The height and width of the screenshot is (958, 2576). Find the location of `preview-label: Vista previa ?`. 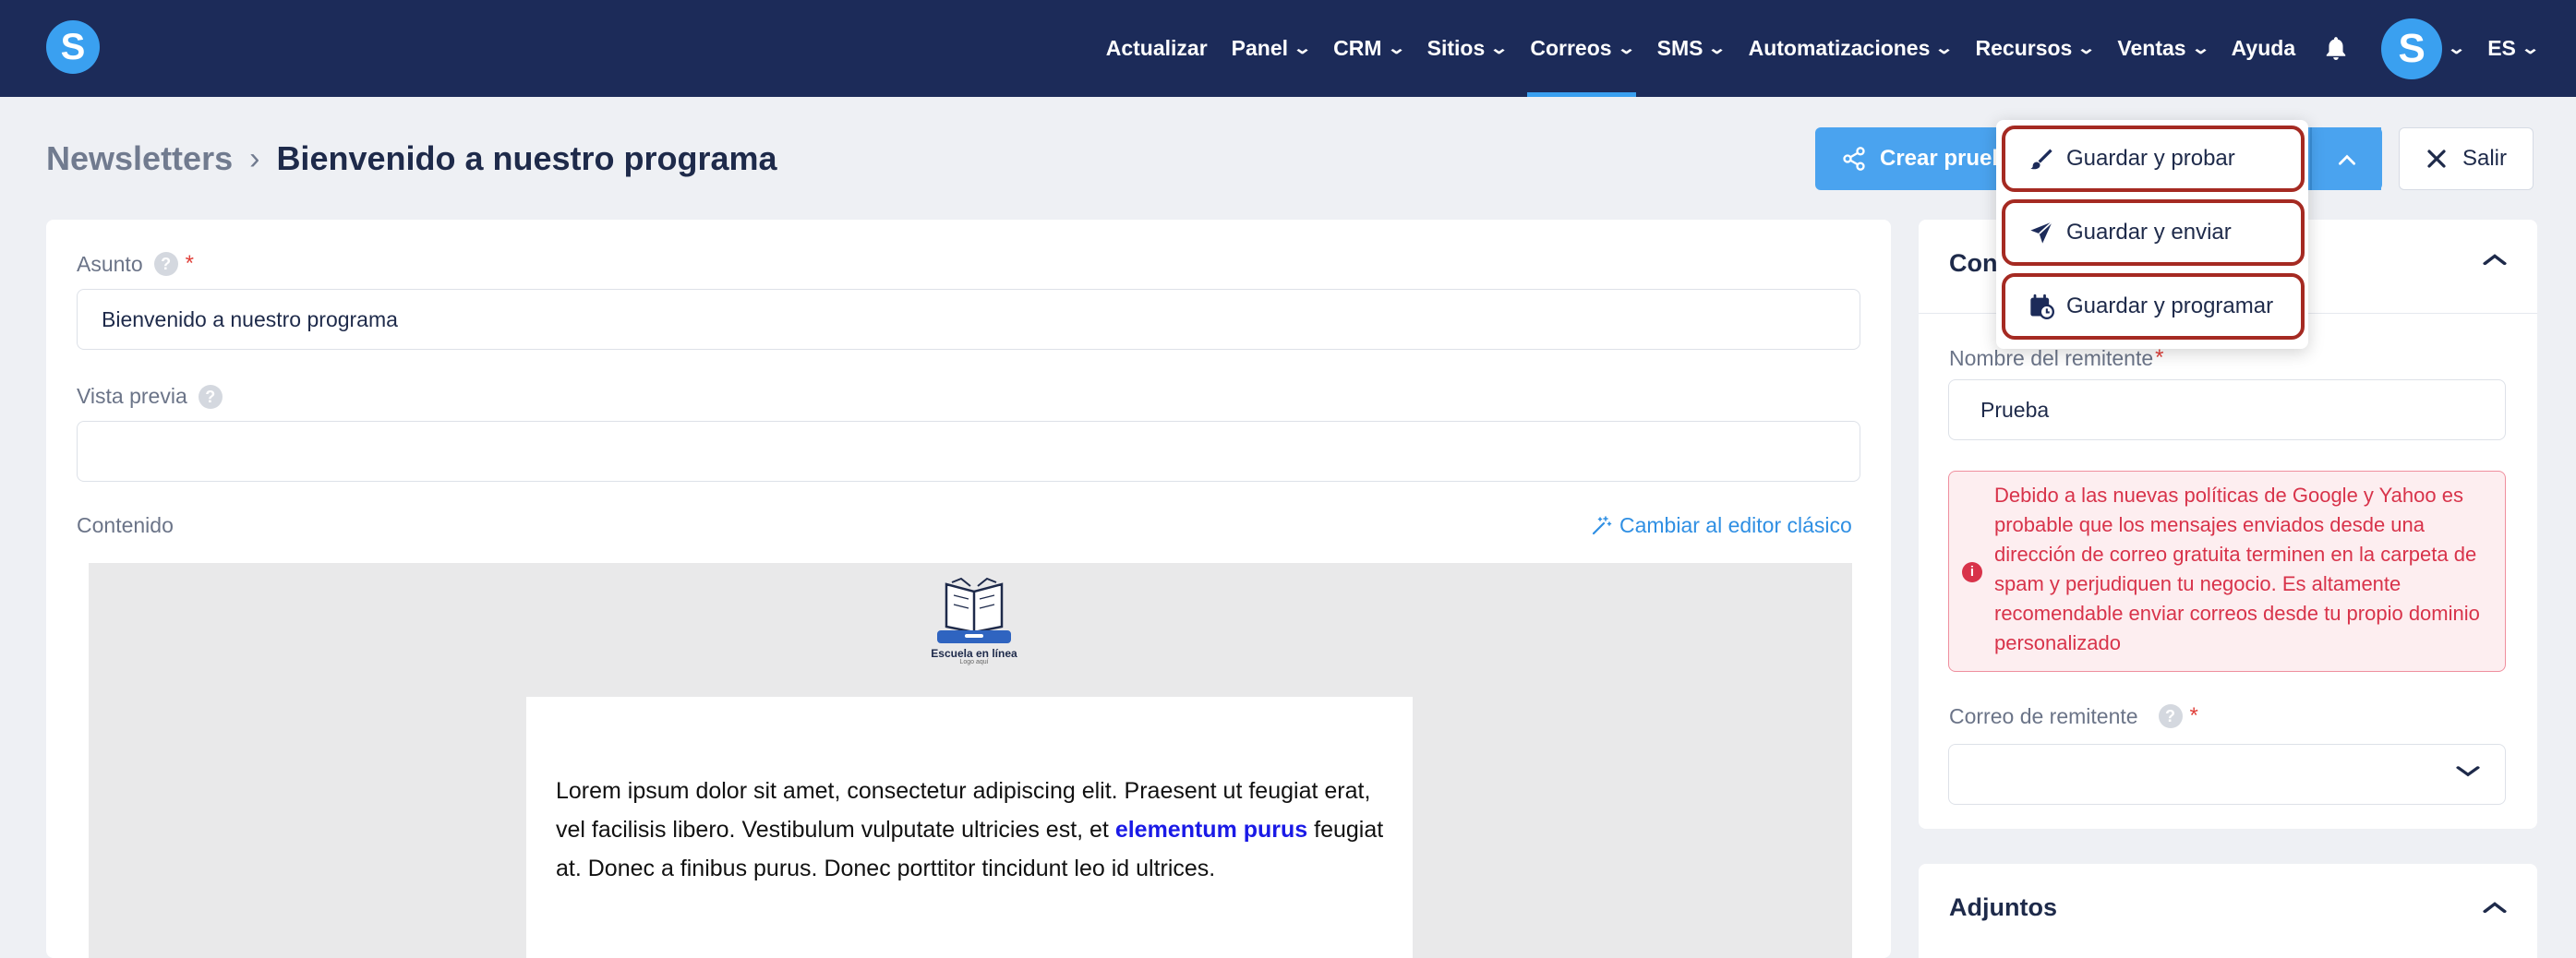

preview-label: Vista previa ? is located at coordinates (150, 396).